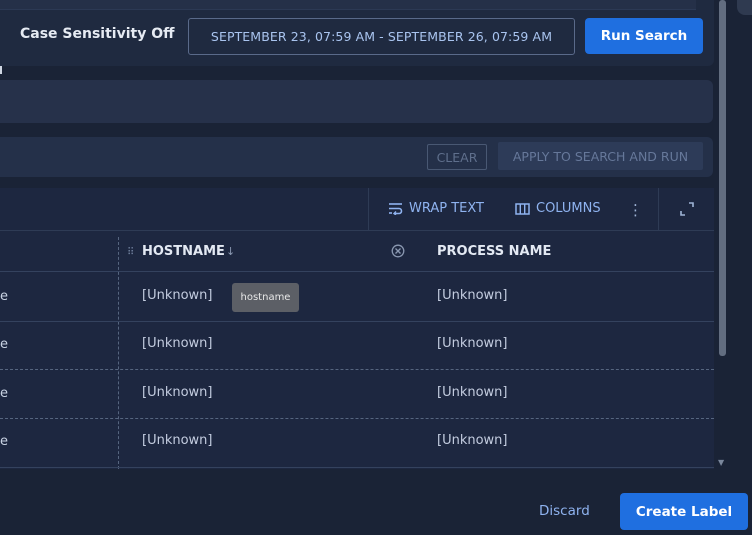  I want to click on clear-button: CLEAR, so click(457, 157).